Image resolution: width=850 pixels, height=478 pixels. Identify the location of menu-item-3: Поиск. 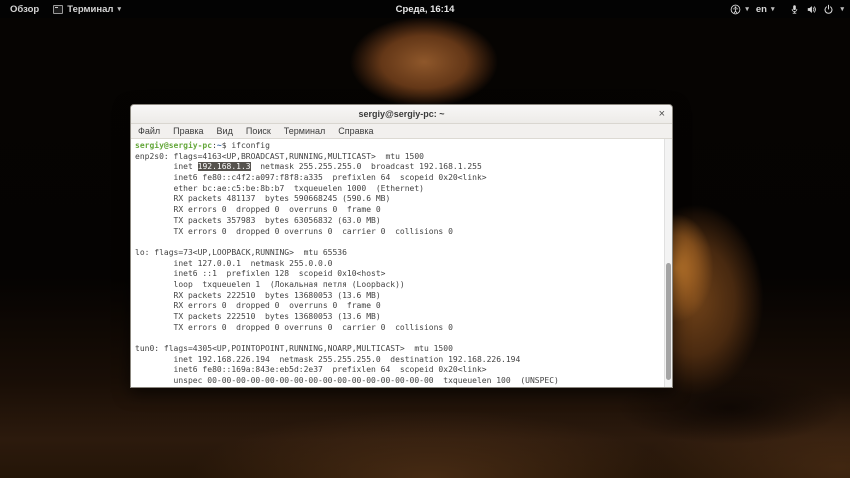
(258, 131).